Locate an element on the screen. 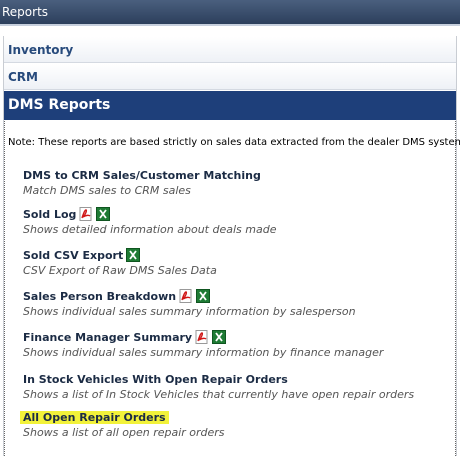  report-link-all-open-ro: All Open Repair Orders is located at coordinates (122, 417).